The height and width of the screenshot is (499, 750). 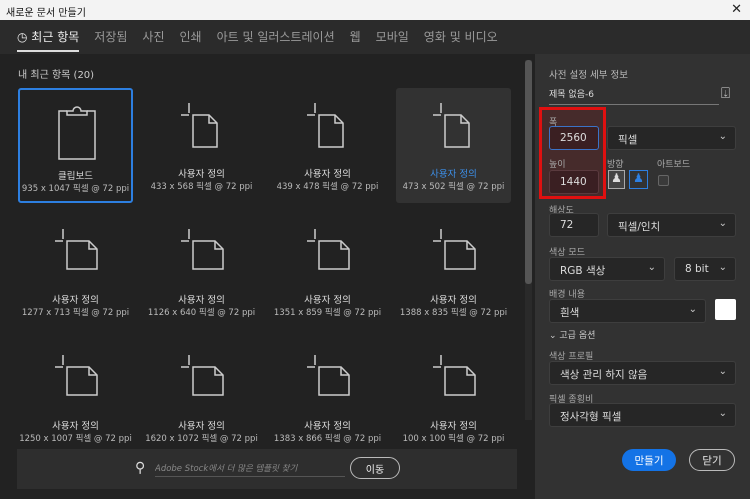 What do you see at coordinates (577, 336) in the screenshot?
I see `advanced-options-label: 고급 옵션` at bounding box center [577, 336].